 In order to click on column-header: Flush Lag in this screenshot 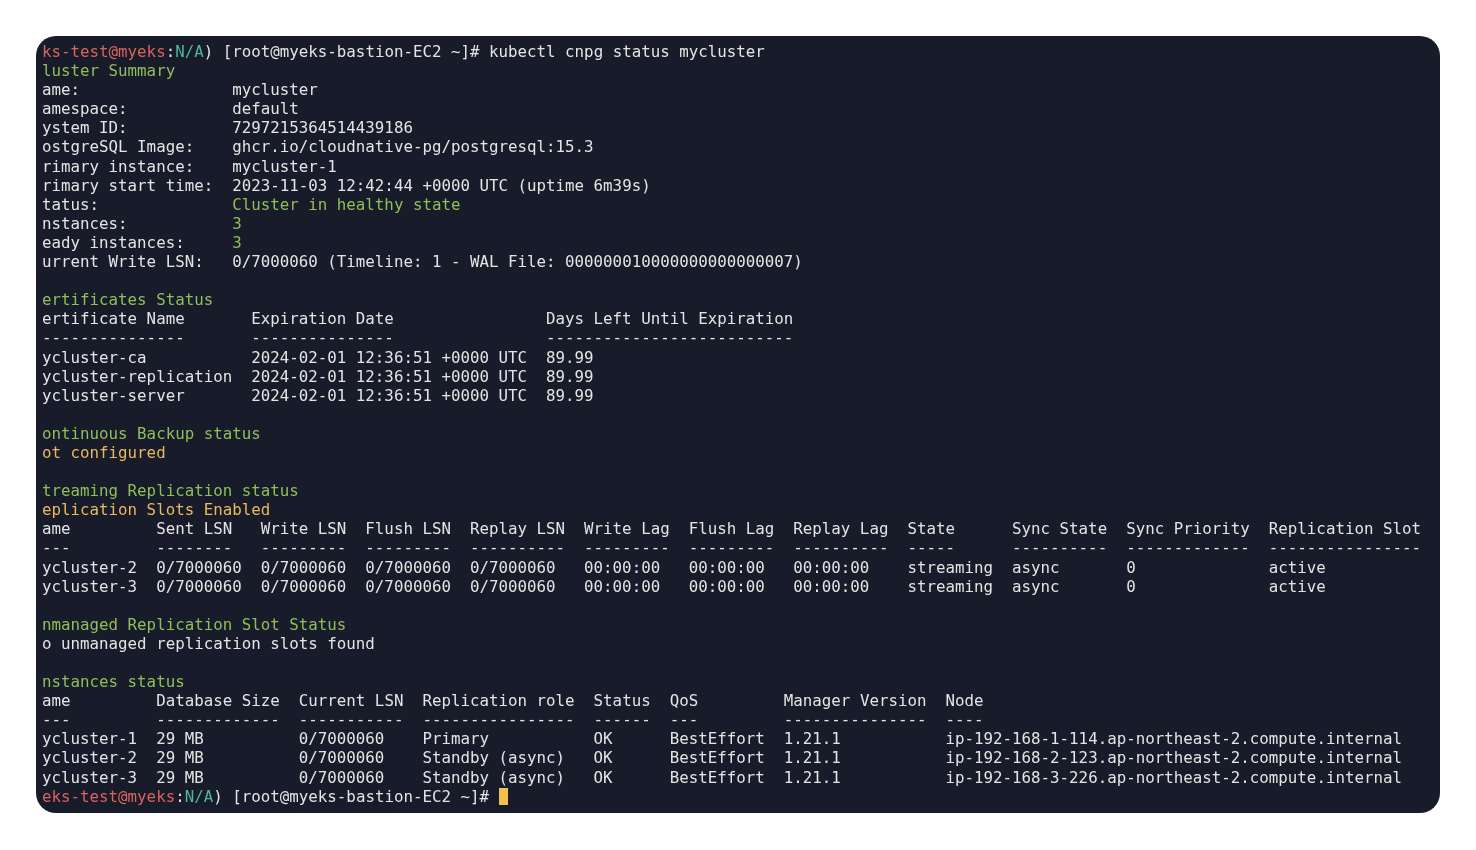, I will do `click(731, 529)`.